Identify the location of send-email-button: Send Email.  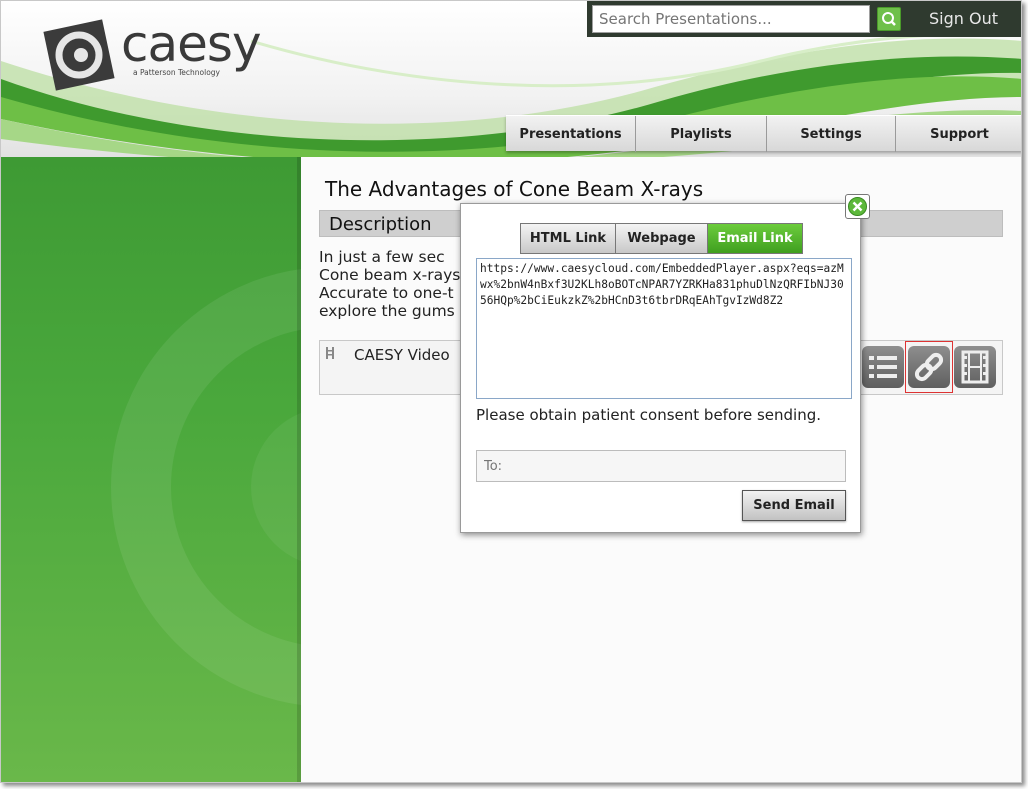
(794, 505).